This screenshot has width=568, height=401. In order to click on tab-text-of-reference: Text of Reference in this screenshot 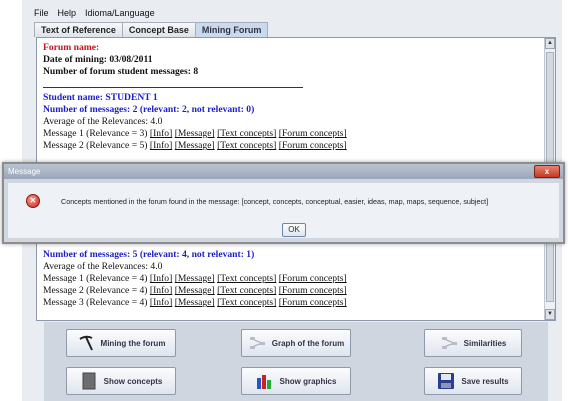, I will do `click(78, 29)`.